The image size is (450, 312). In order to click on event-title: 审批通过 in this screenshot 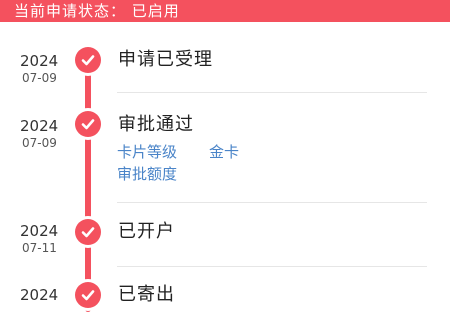, I will do `click(156, 124)`.